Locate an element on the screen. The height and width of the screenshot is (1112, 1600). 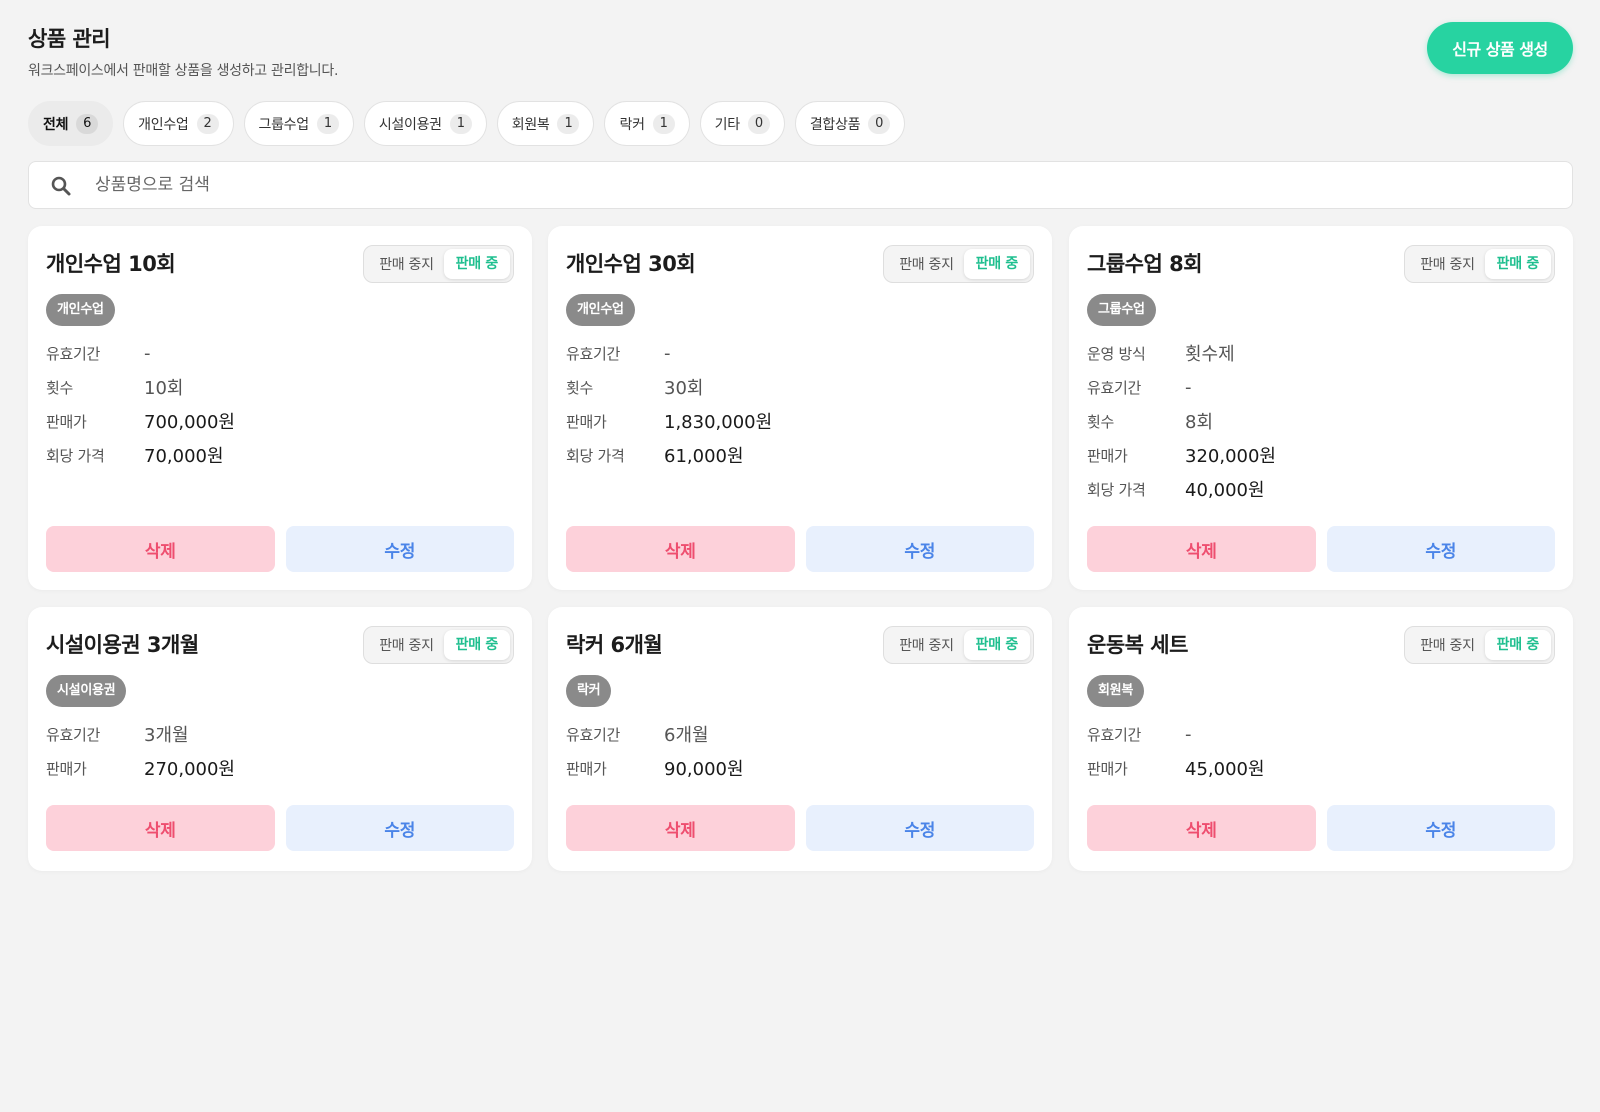
info-label: 운영 방식 is located at coordinates (1116, 353).